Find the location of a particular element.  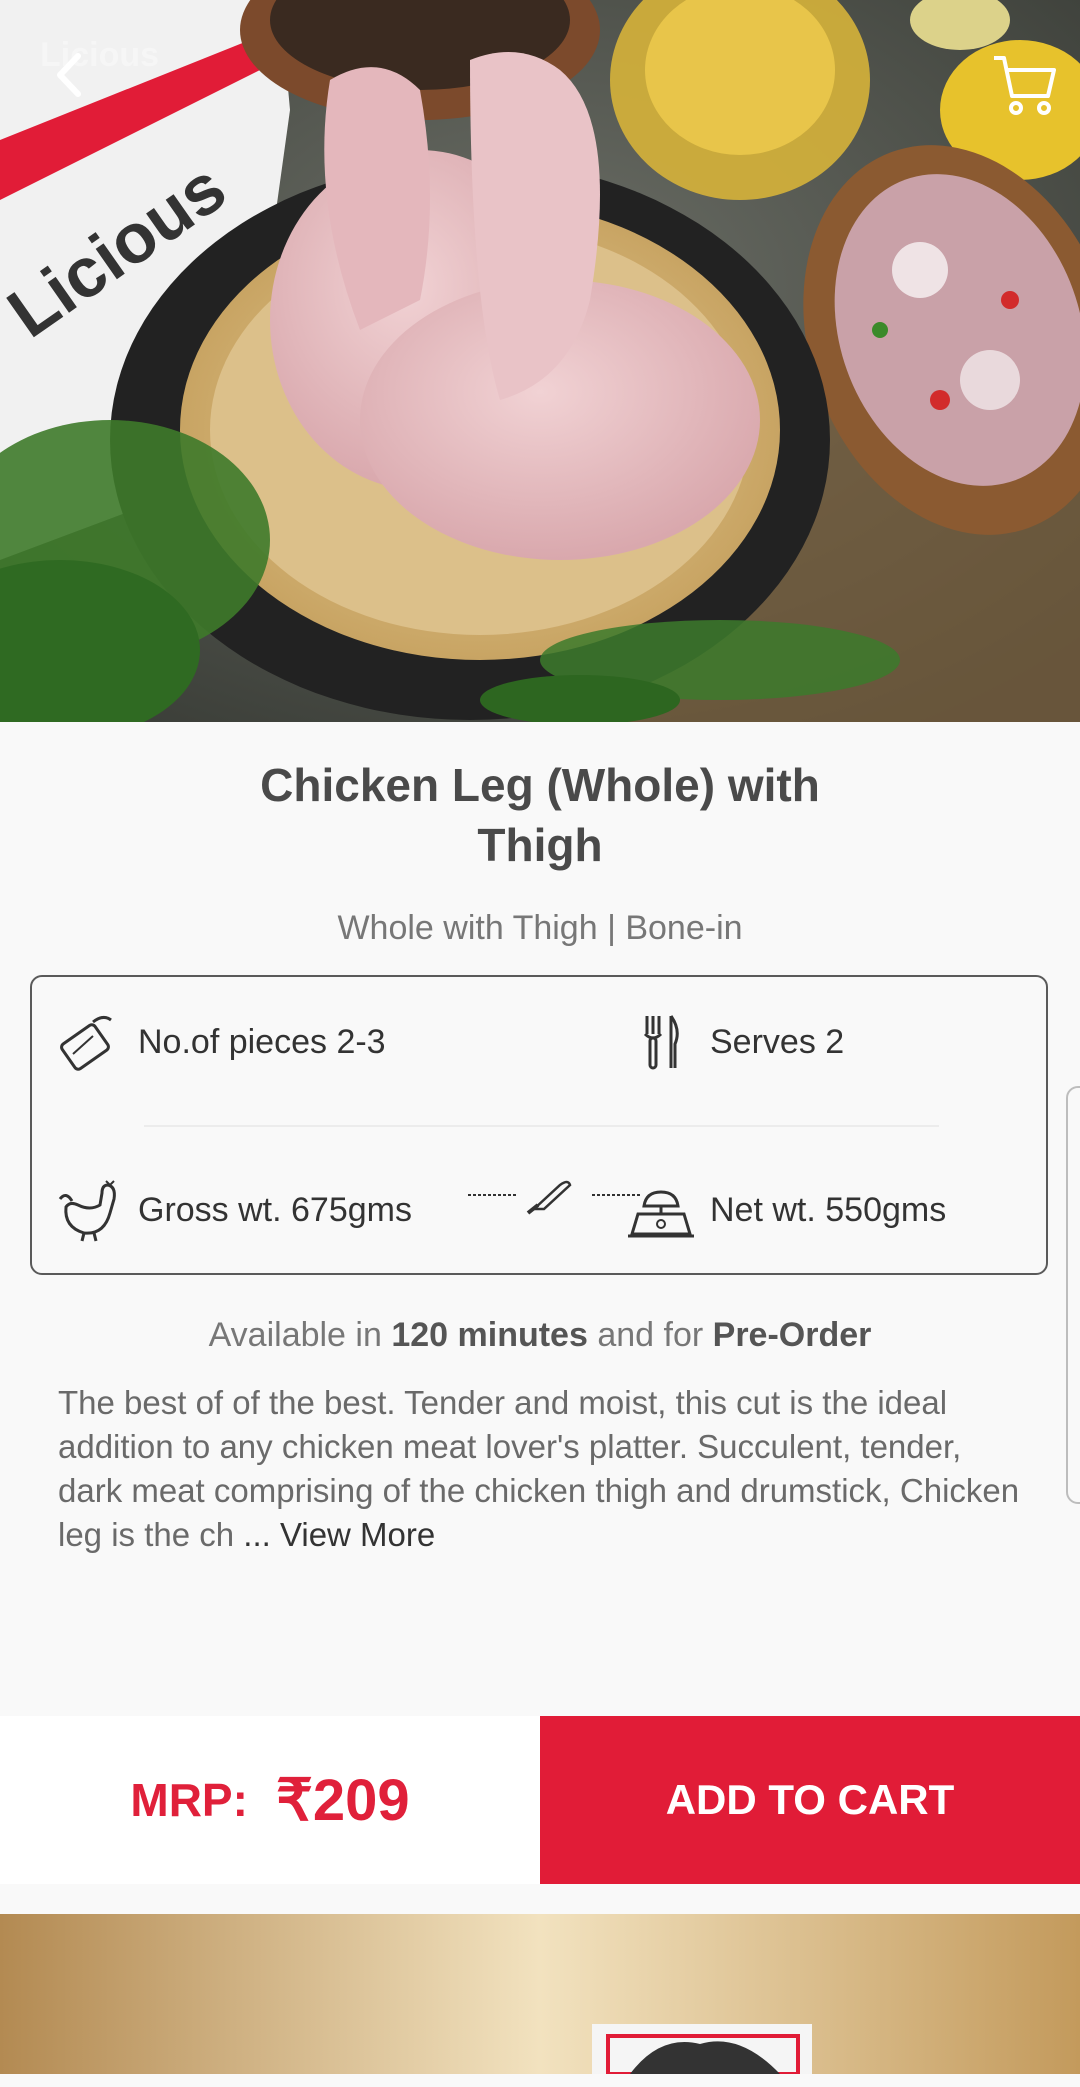

pieces-label: No.of pieces 2-3 is located at coordinates (262, 1041).